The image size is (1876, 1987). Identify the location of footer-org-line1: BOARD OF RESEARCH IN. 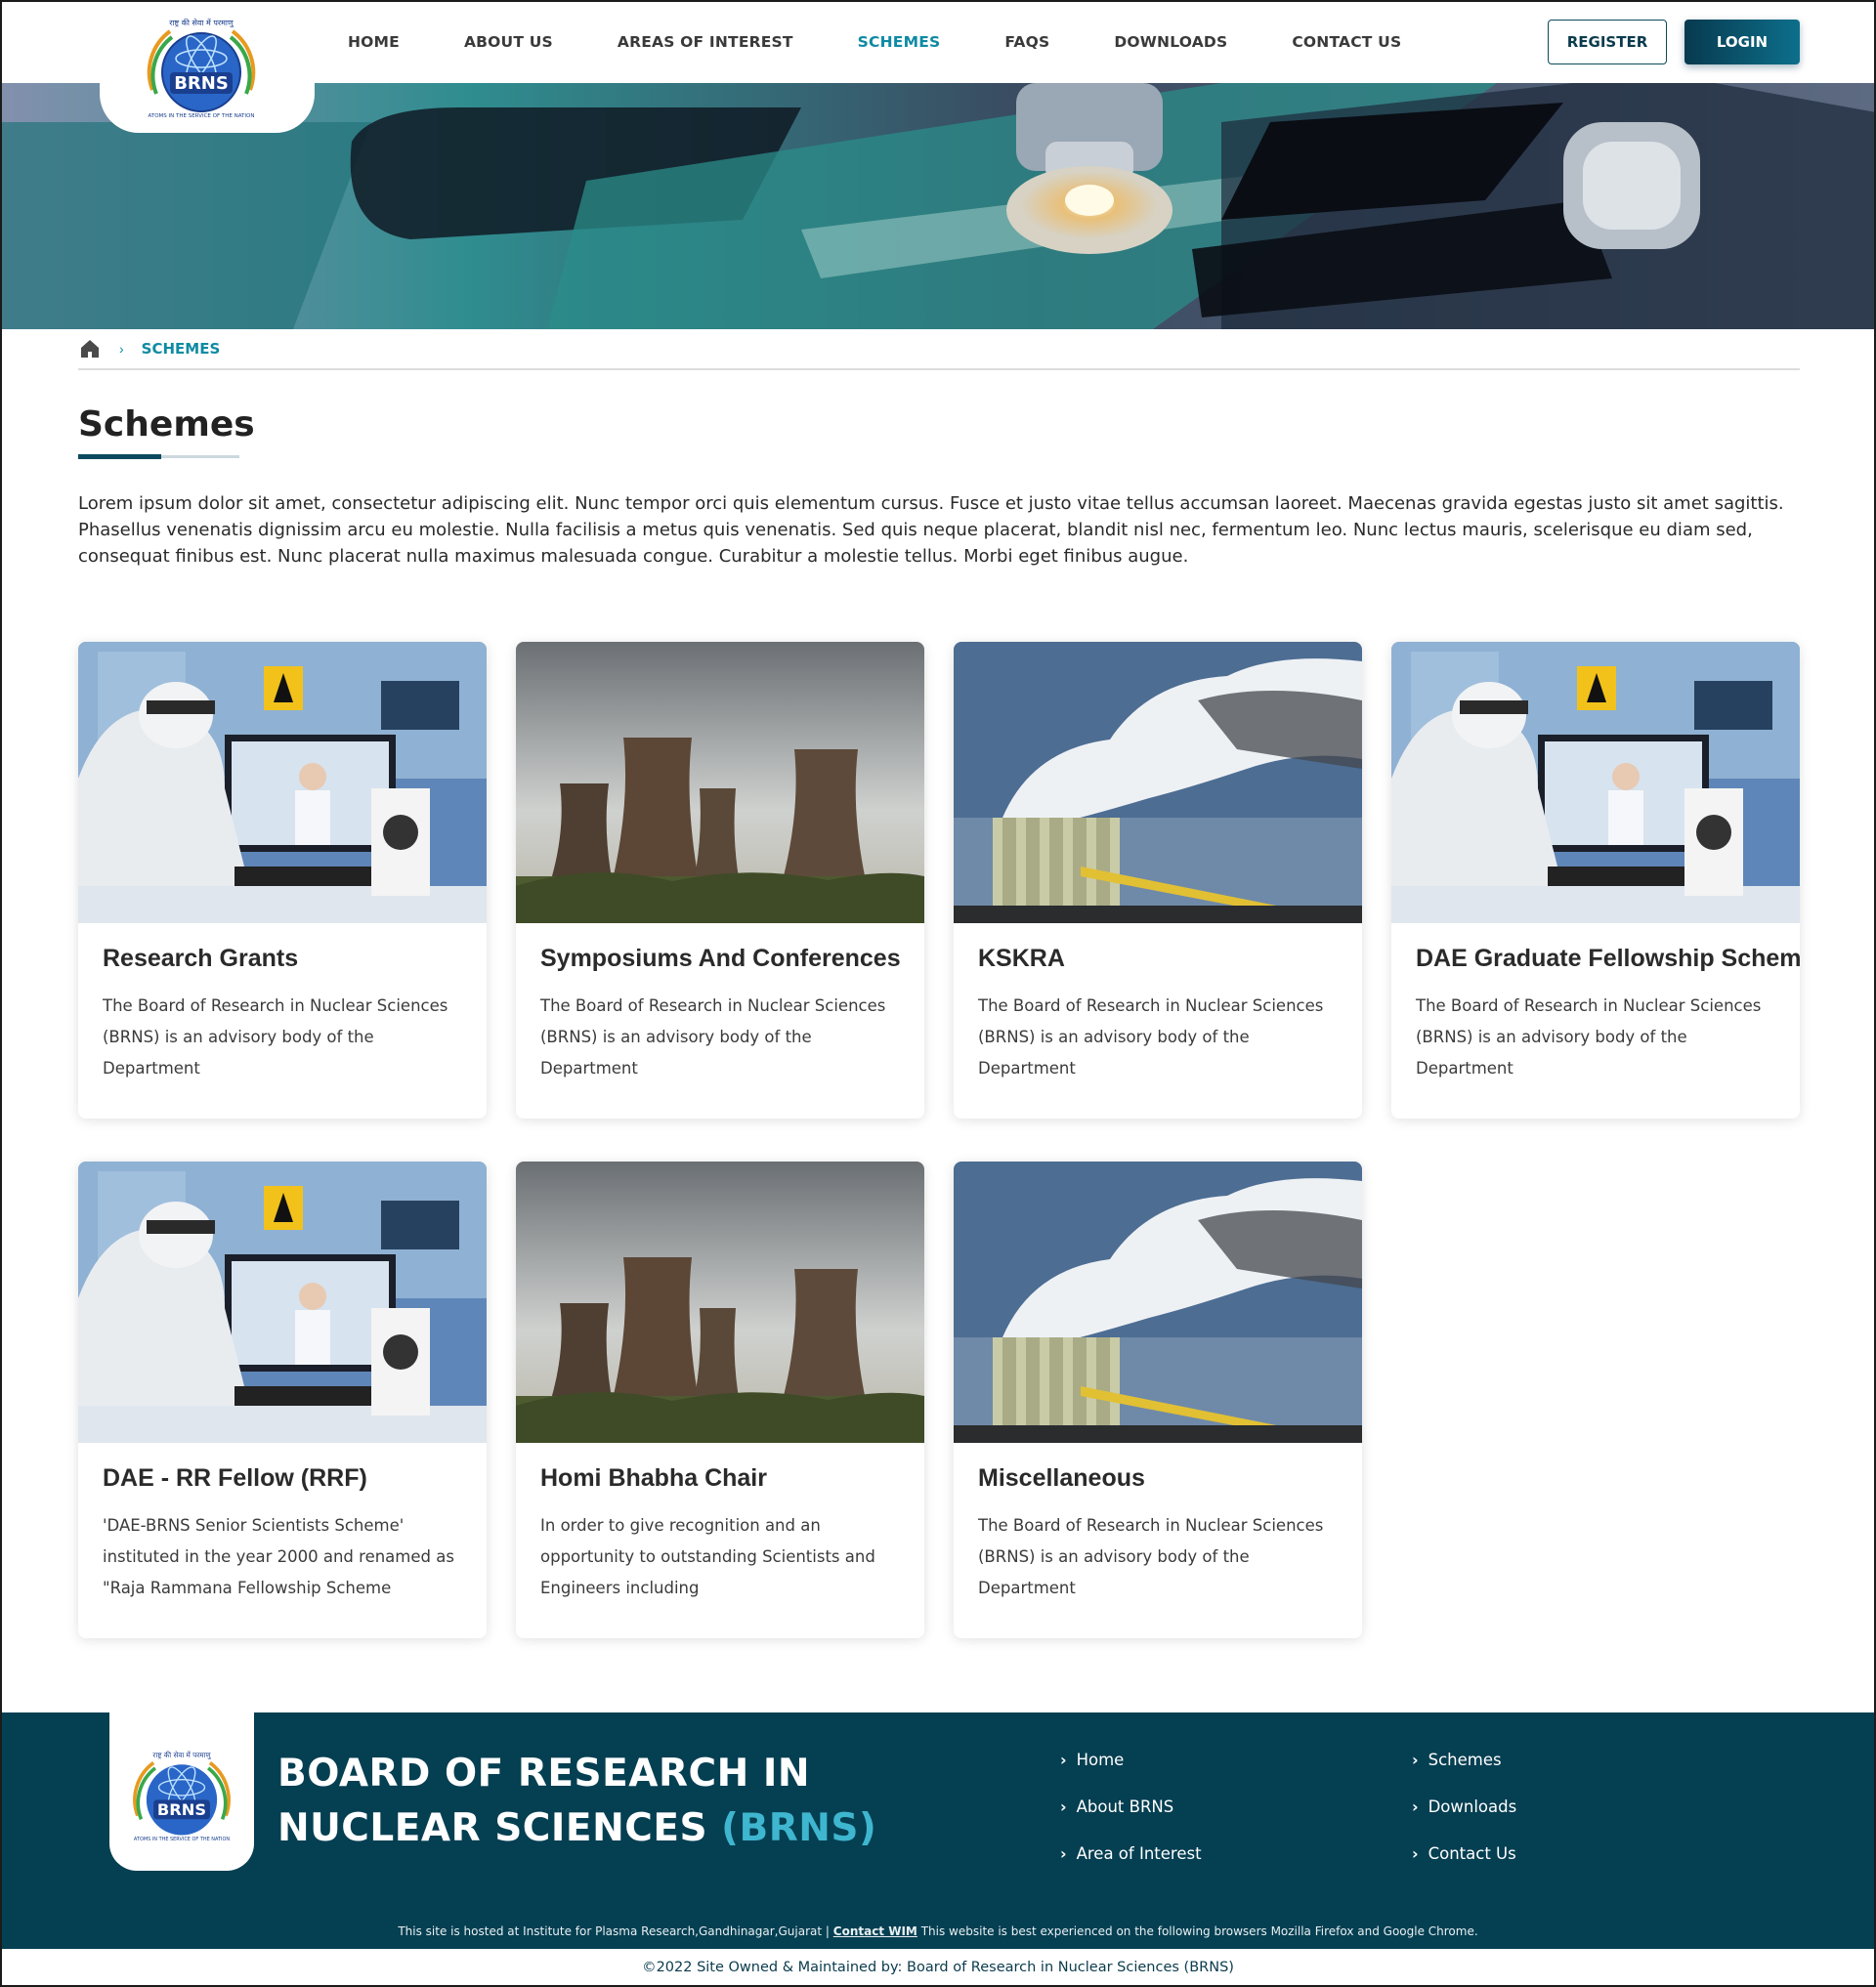
(543, 1774).